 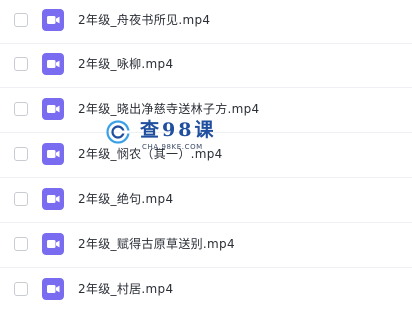 I want to click on file-row: 2年级_赋得古原草送别.mp4, so click(x=206, y=246).